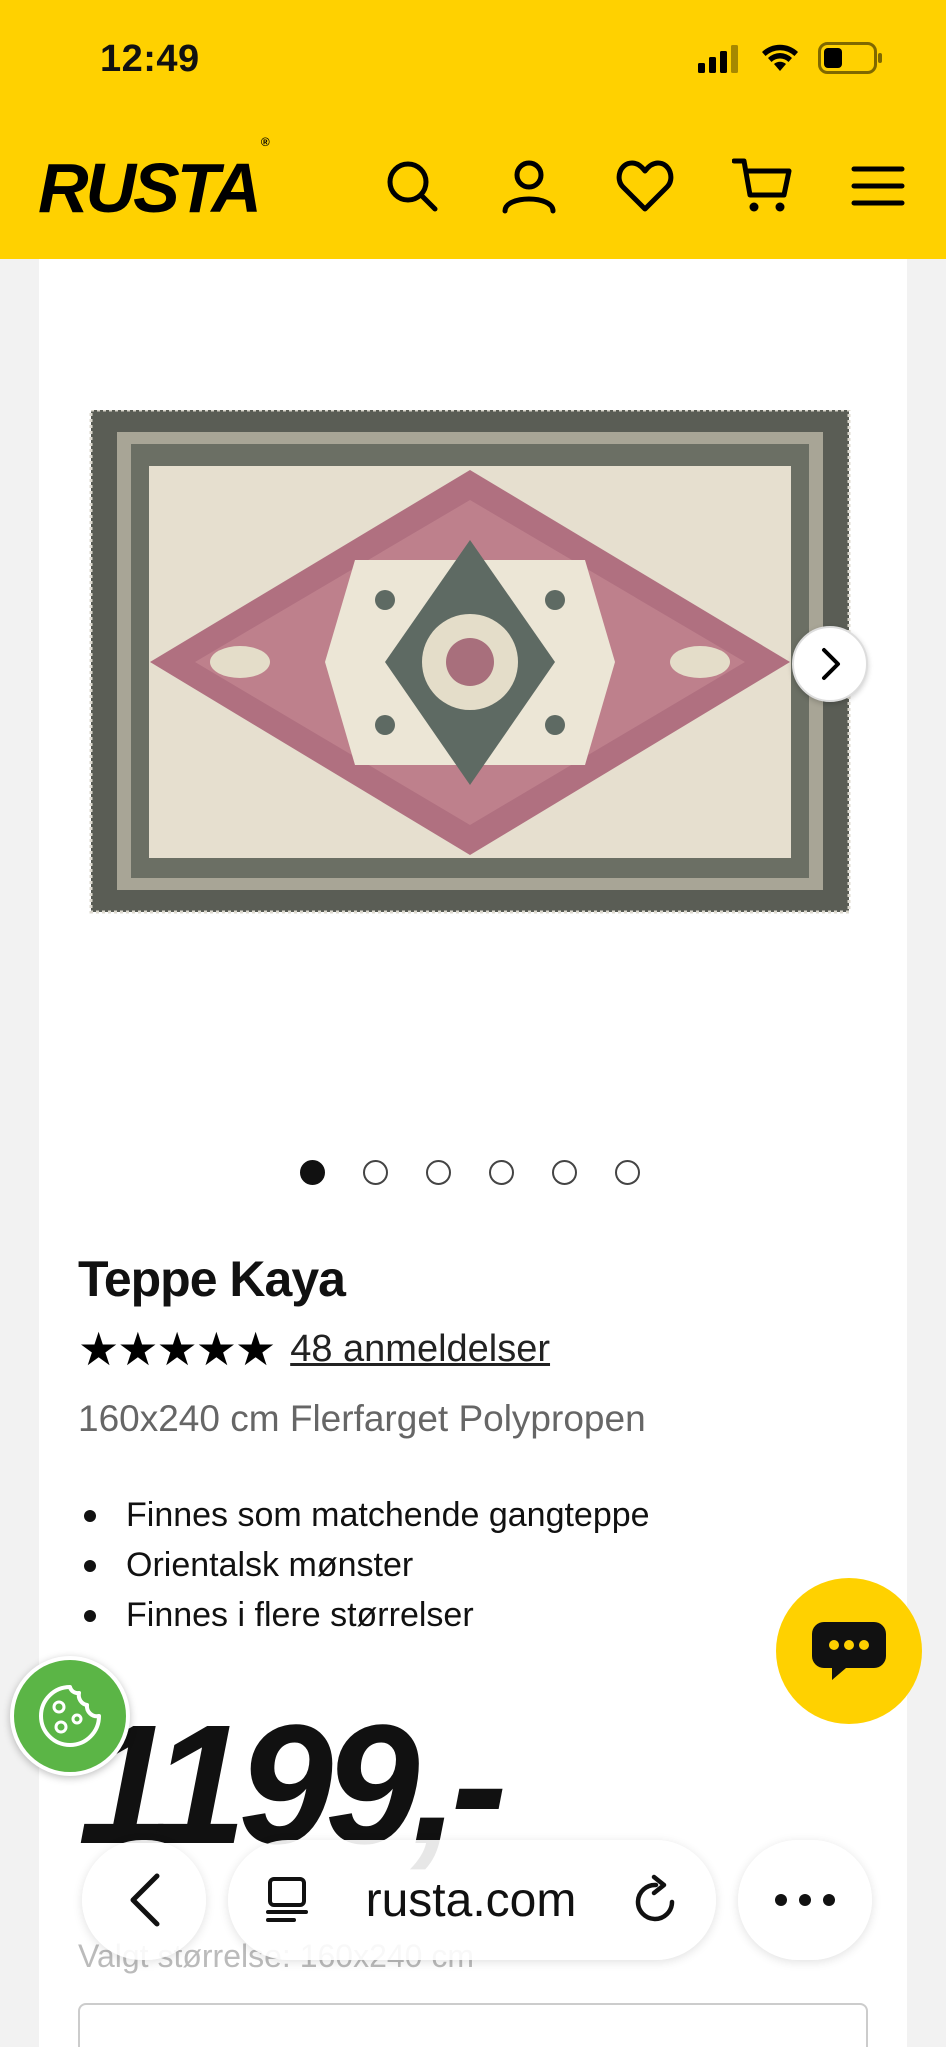 Image resolution: width=946 pixels, height=2047 pixels. What do you see at coordinates (150, 59) in the screenshot?
I see `status-time: 12:49` at bounding box center [150, 59].